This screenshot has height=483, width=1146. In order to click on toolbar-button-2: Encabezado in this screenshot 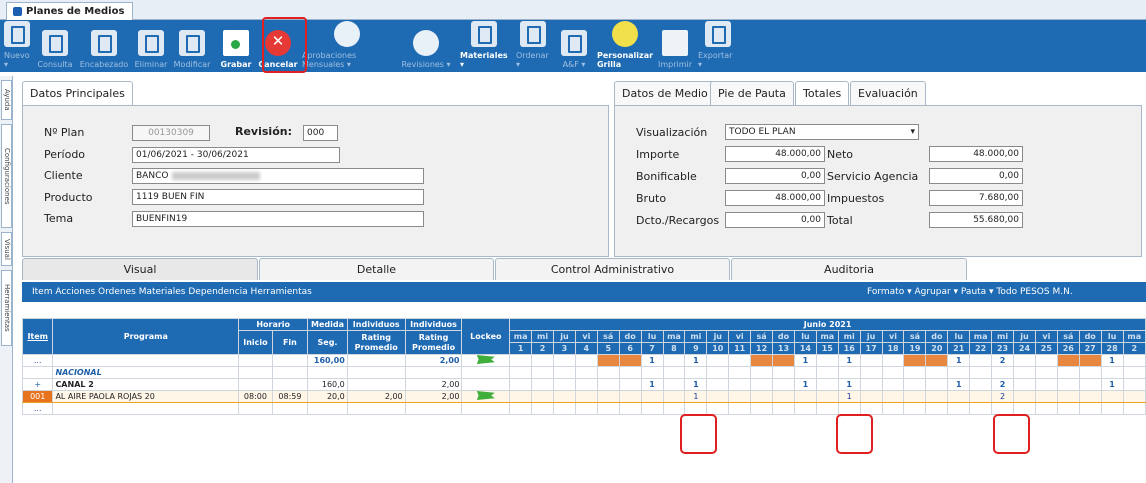, I will do `click(104, 46)`.